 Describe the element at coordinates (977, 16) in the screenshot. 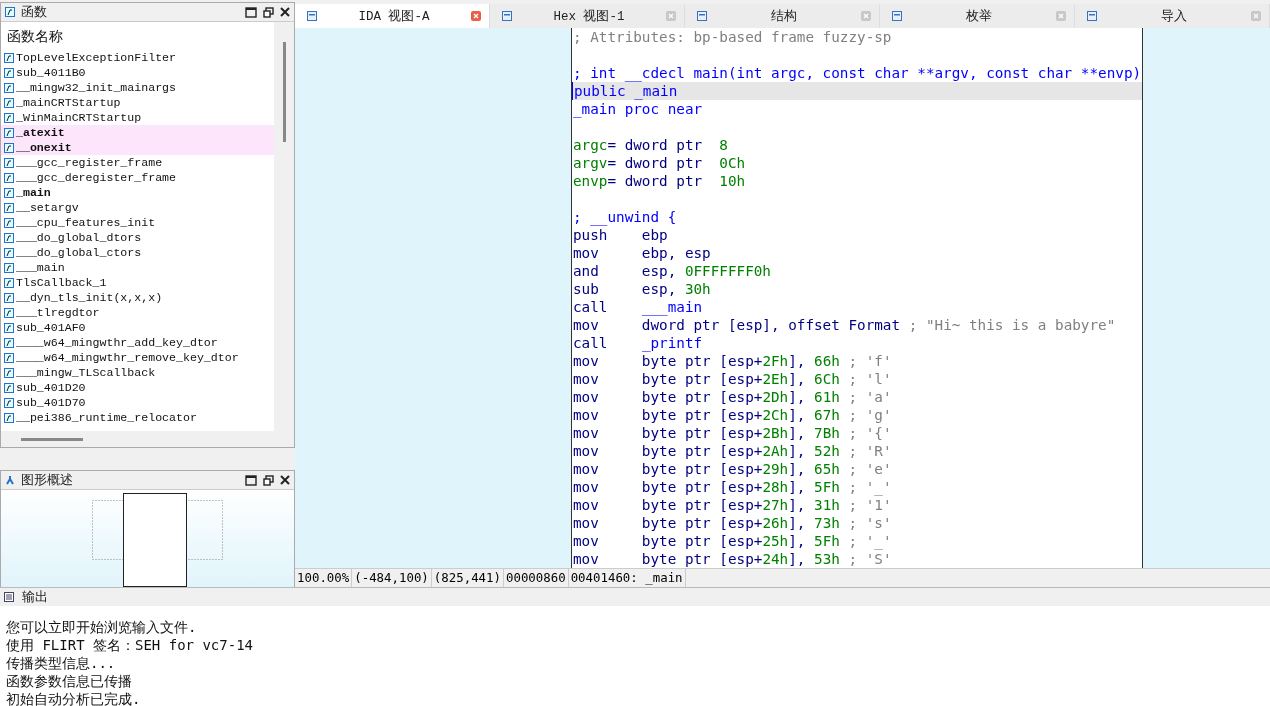

I see `tab: 枚举` at that location.